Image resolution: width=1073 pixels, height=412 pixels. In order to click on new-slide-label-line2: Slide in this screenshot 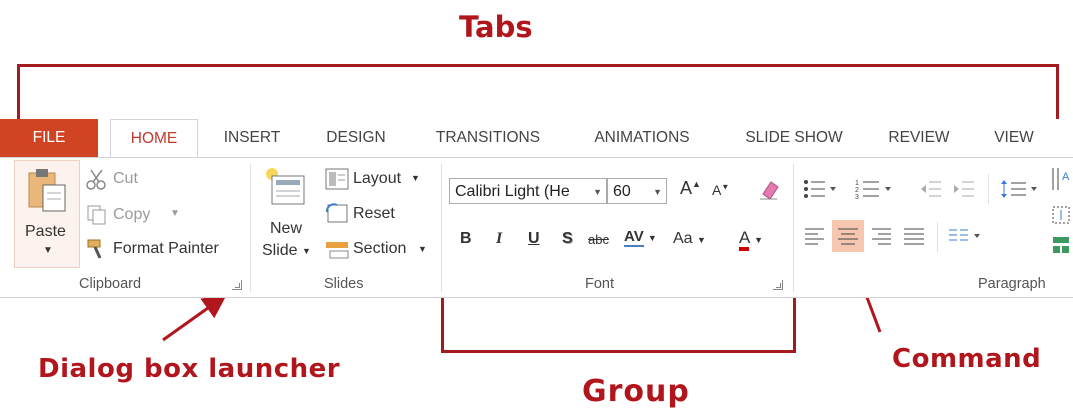, I will do `click(280, 250)`.